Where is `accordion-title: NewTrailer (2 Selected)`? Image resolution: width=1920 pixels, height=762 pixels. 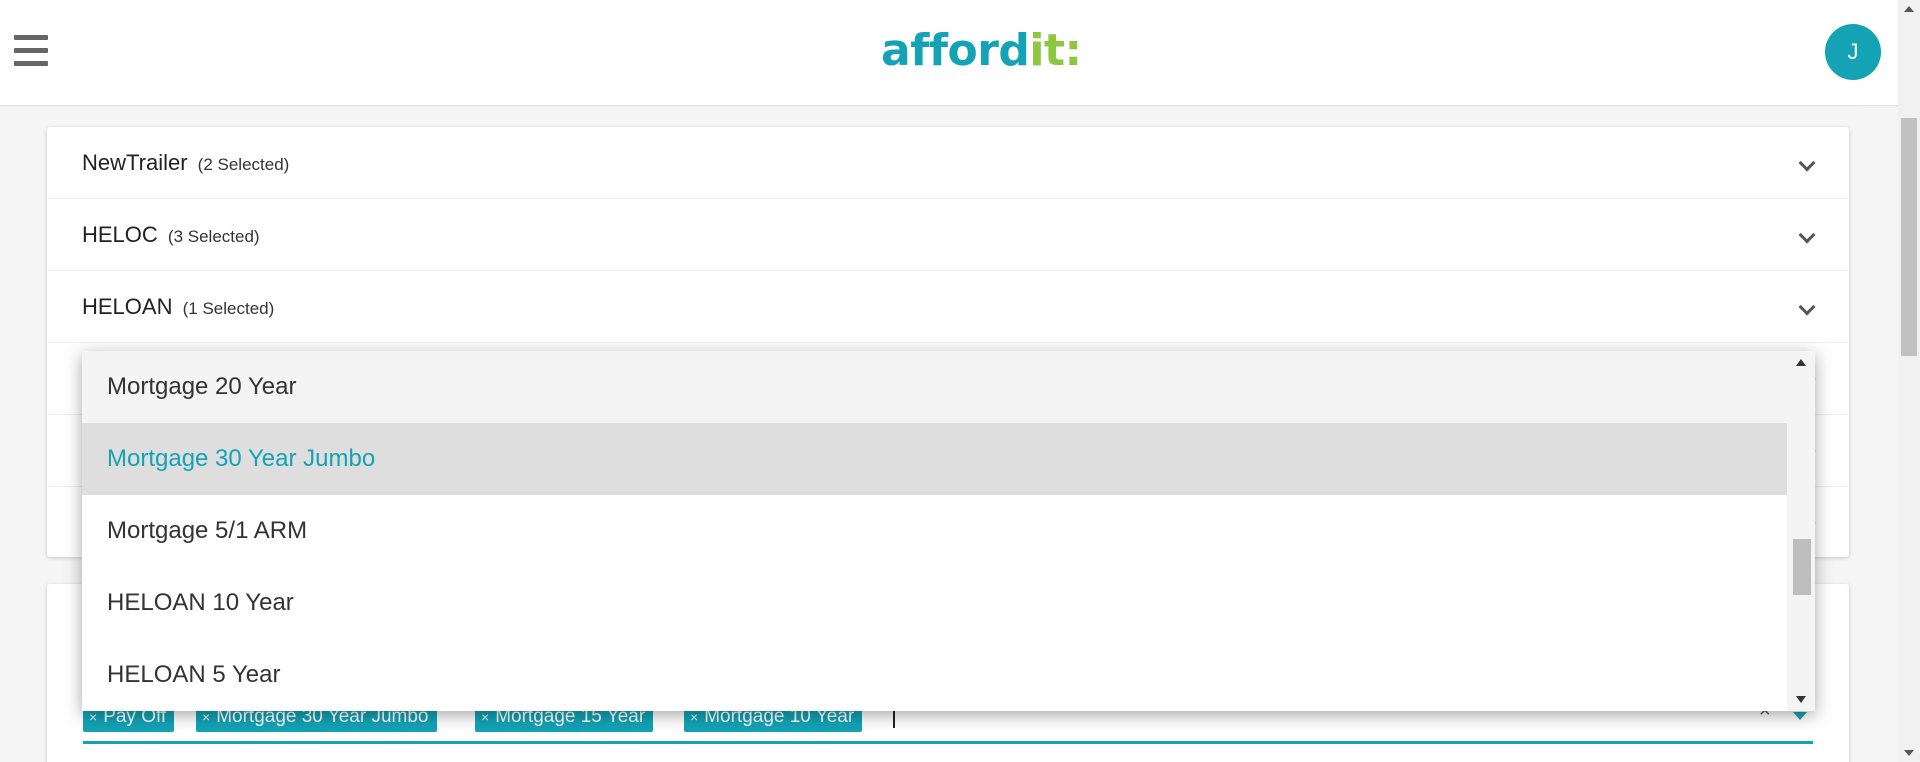 accordion-title: NewTrailer (2 Selected) is located at coordinates (185, 163).